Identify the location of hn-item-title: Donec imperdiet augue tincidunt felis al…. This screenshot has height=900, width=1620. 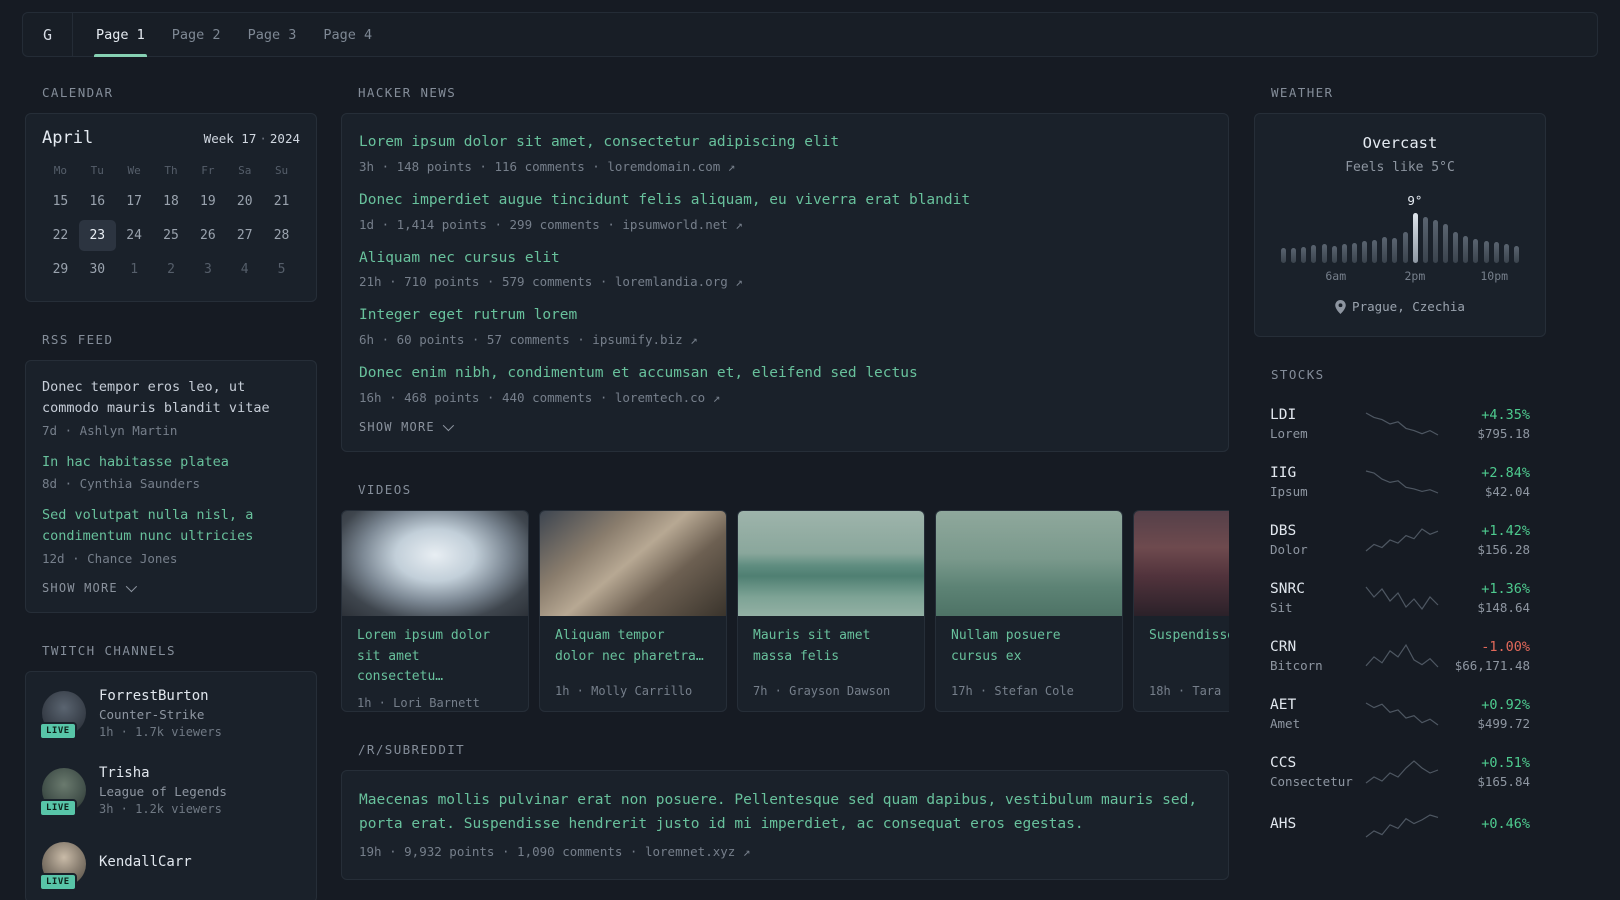
(785, 201).